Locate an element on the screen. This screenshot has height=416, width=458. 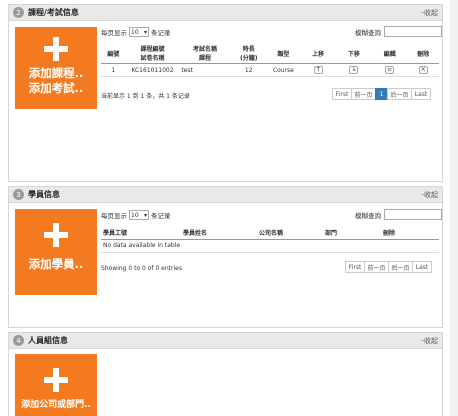
section-number: 2 is located at coordinates (18, 12).